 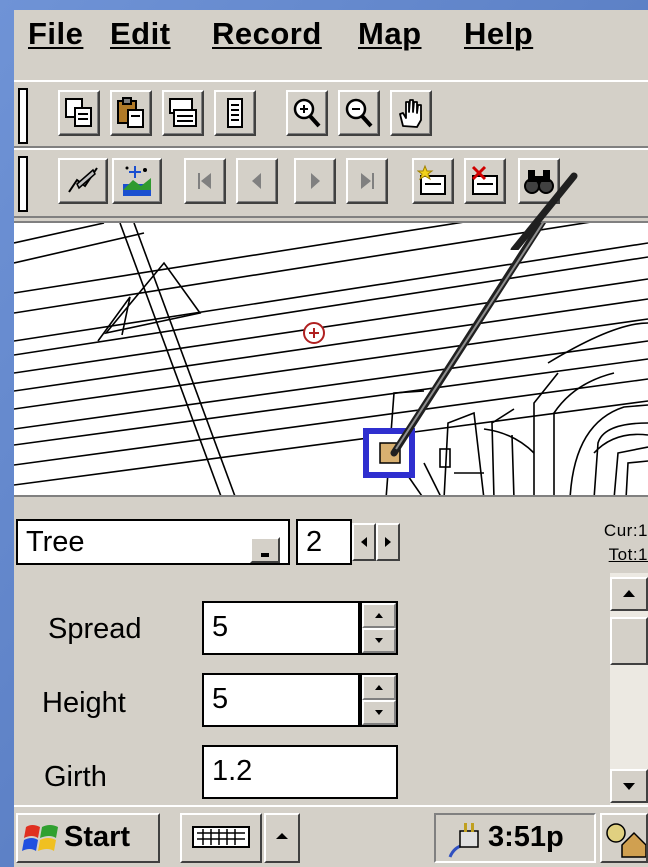 I want to click on menu-bar: File Edit Record Map Help, so click(x=331, y=41).